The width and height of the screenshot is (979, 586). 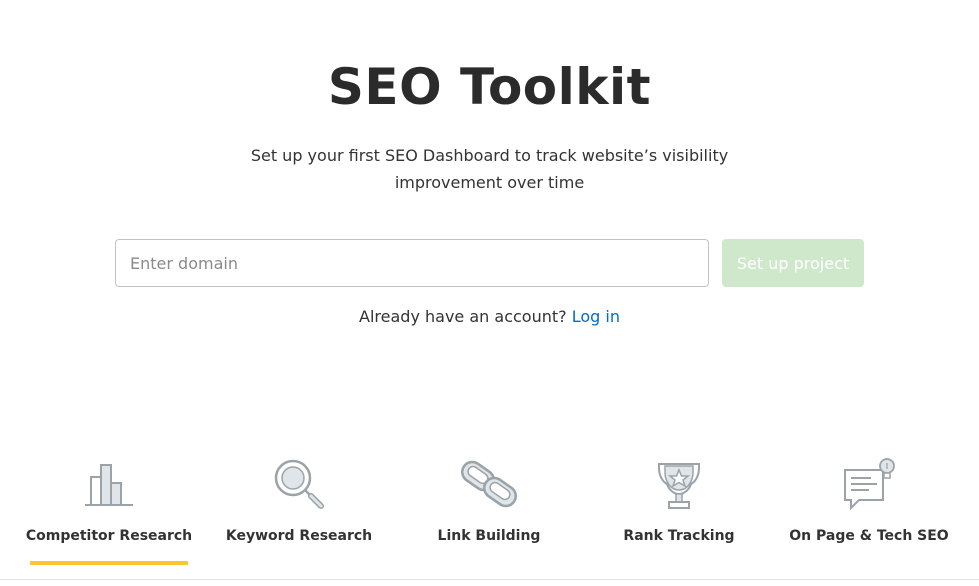 I want to click on subtitle-line-2: improvement over time, so click(x=489, y=182).